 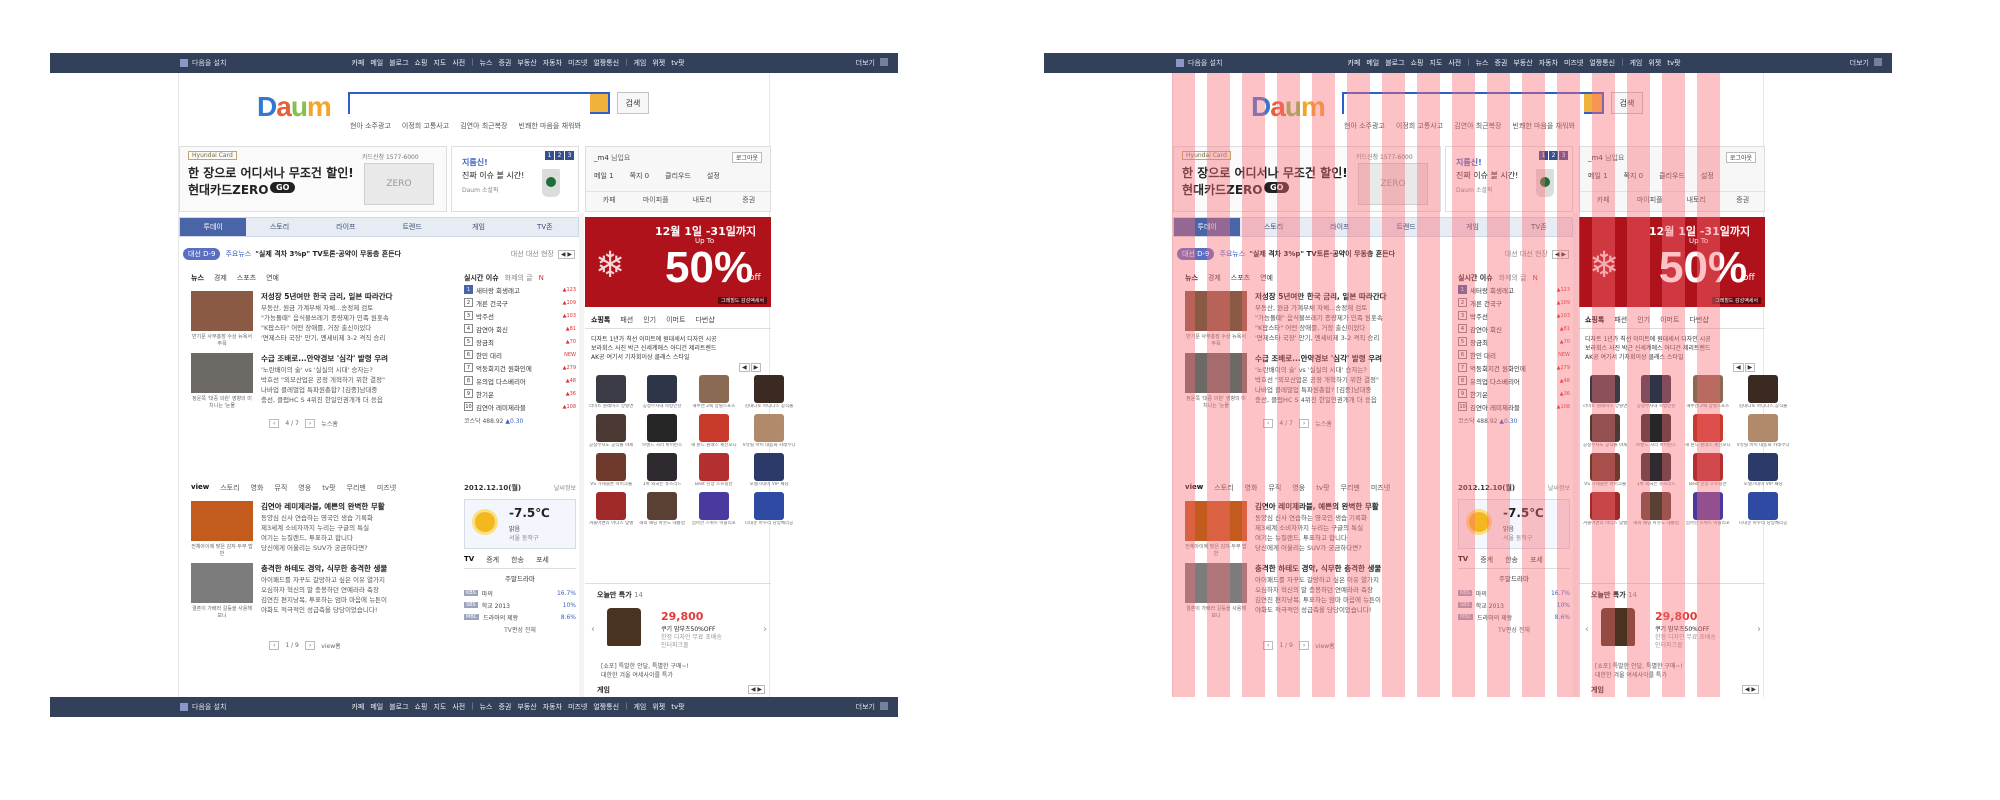 What do you see at coordinates (624, 627) in the screenshot?
I see `deal-image` at bounding box center [624, 627].